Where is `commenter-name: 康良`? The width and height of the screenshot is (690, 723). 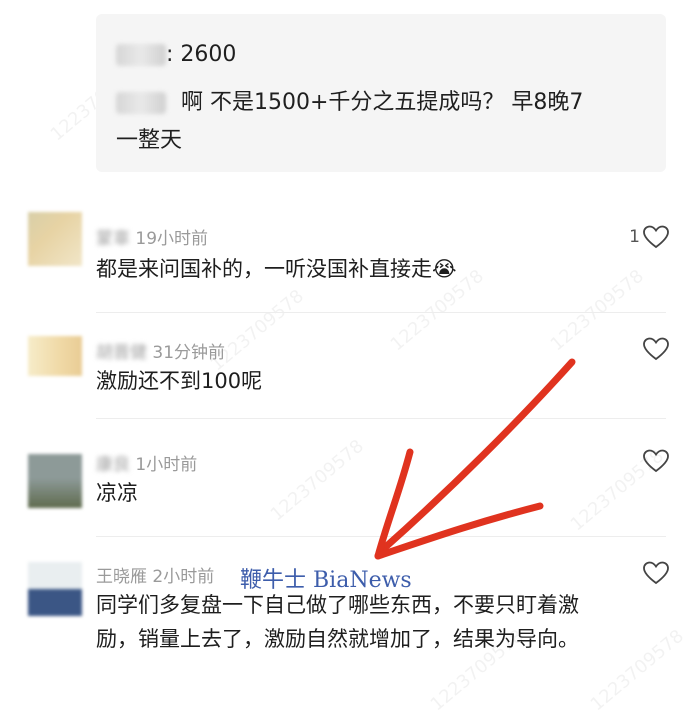 commenter-name: 康良 is located at coordinates (113, 465).